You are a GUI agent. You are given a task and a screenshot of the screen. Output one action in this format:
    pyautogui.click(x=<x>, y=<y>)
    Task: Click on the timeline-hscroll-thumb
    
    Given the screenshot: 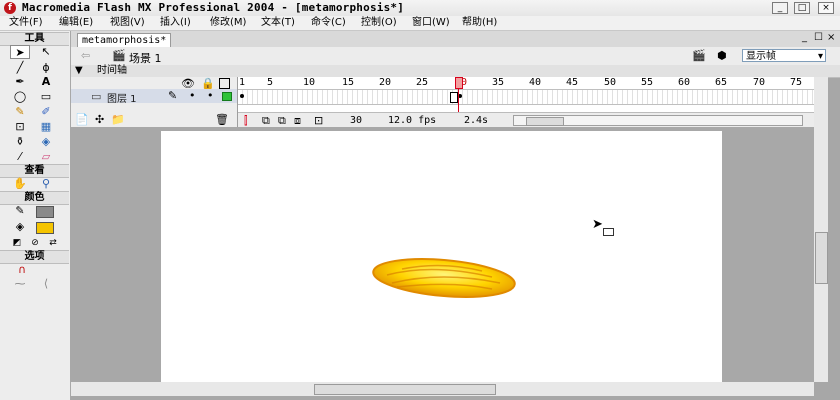 What is the action you would take?
    pyautogui.click(x=545, y=121)
    